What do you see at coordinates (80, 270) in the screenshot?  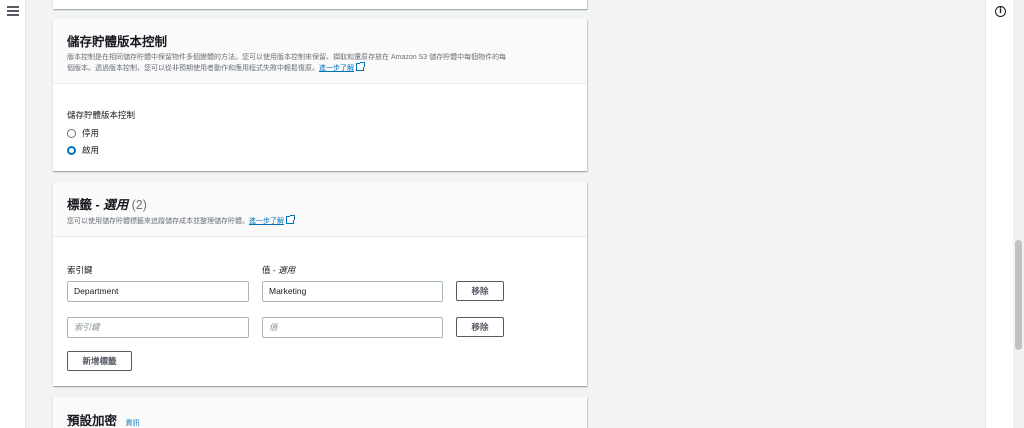 I see `tag-key-label: 索引鍵` at bounding box center [80, 270].